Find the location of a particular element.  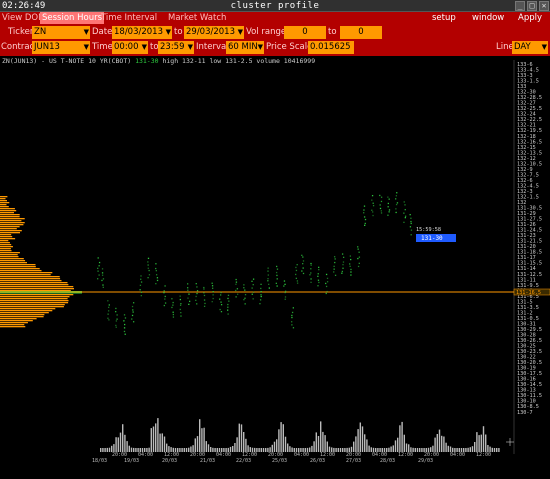

menu-setup: setup is located at coordinates (444, 18).